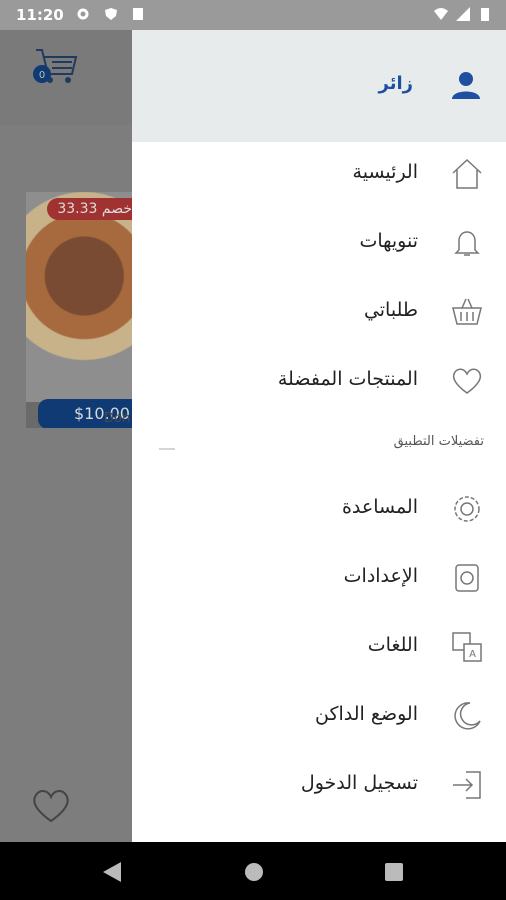 This screenshot has height=900, width=506. What do you see at coordinates (396, 83) in the screenshot?
I see `user-name: زائر` at bounding box center [396, 83].